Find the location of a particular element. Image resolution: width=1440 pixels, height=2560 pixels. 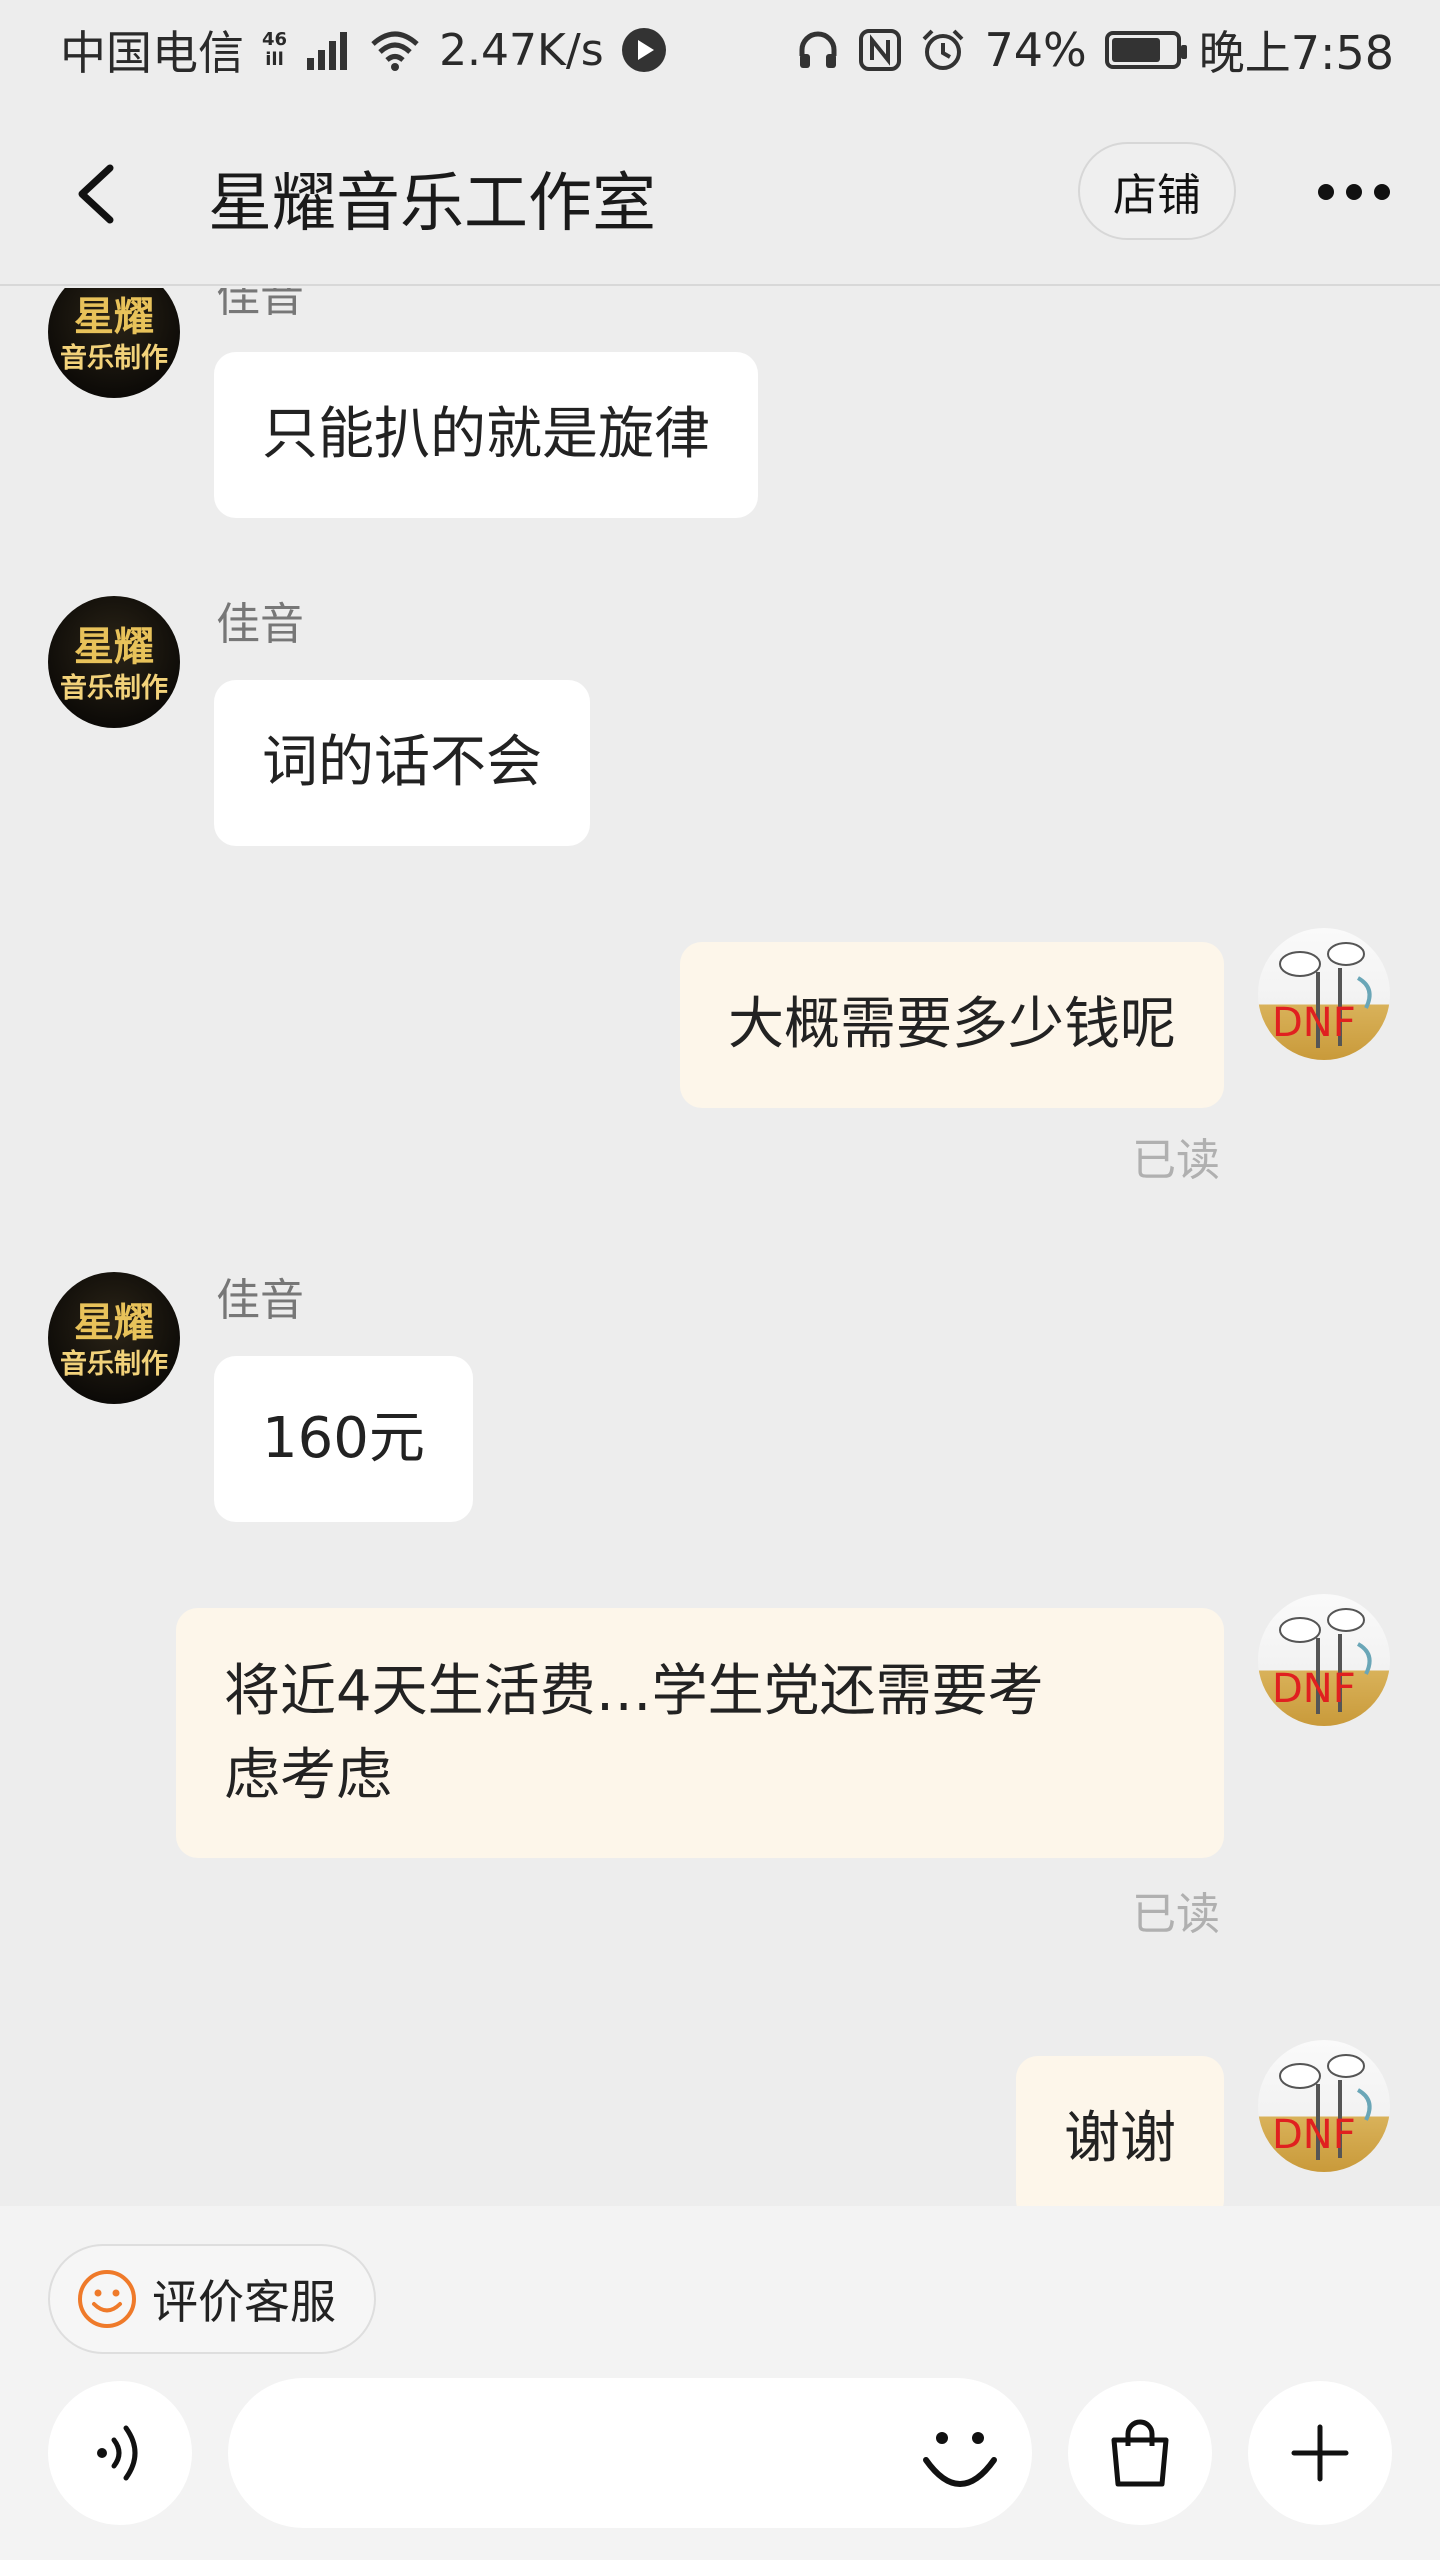

battery-icon is located at coordinates (1145, 50).